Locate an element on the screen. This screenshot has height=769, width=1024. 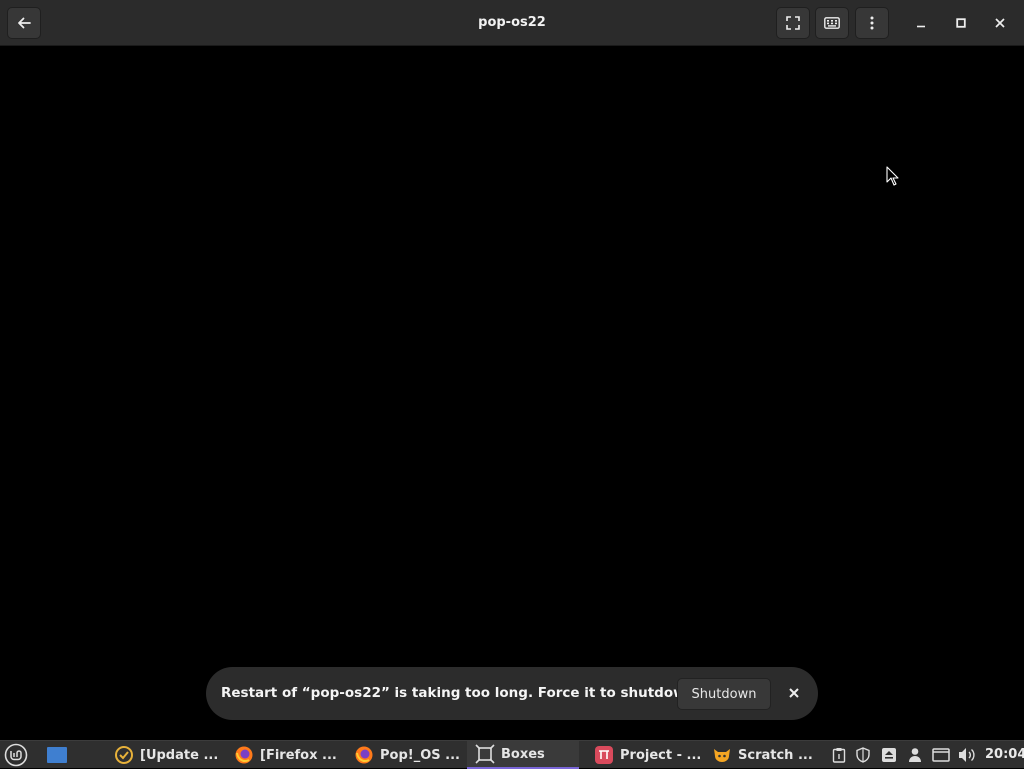
shield-icon is located at coordinates (863, 755).